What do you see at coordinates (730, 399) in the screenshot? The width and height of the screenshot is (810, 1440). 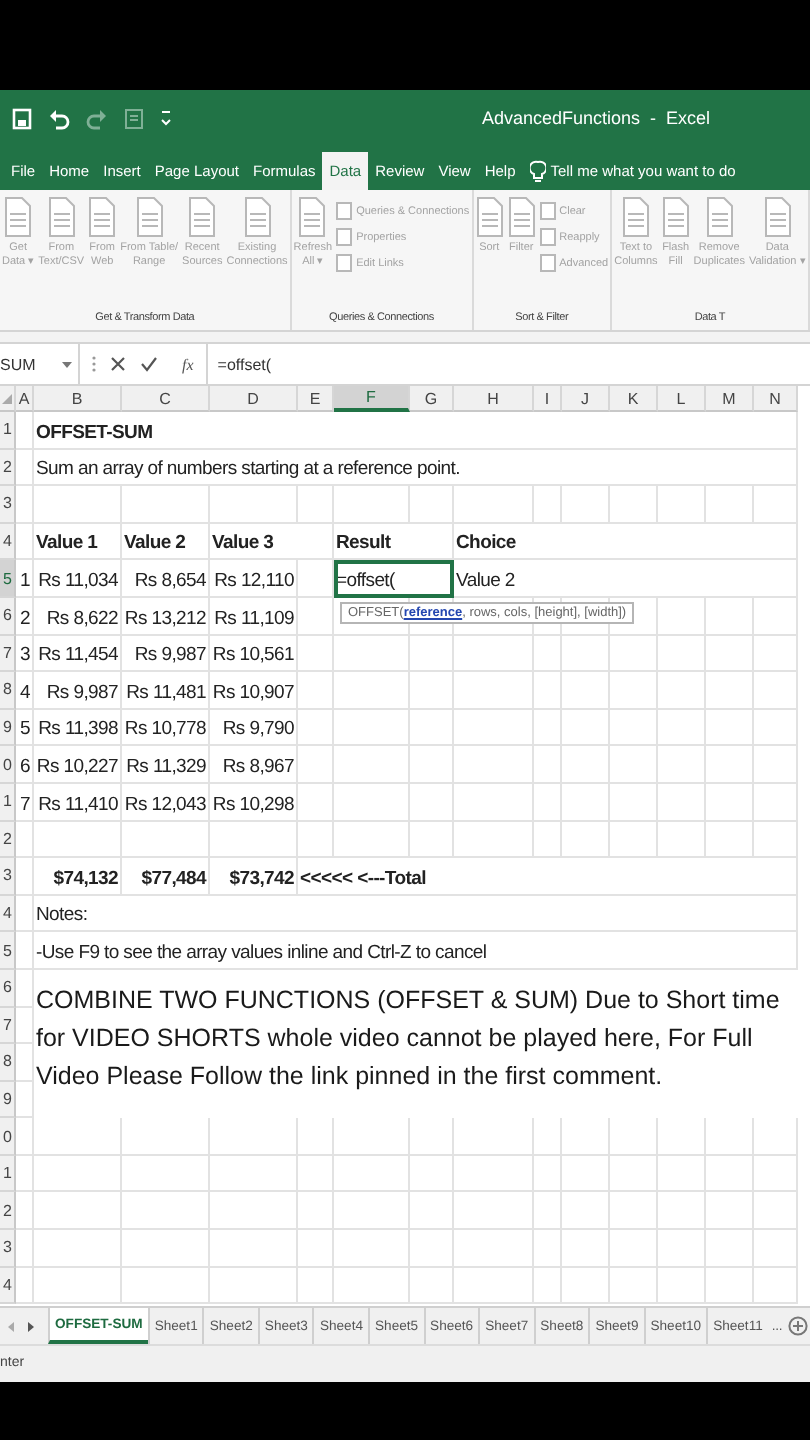 I see `column-header: M` at bounding box center [730, 399].